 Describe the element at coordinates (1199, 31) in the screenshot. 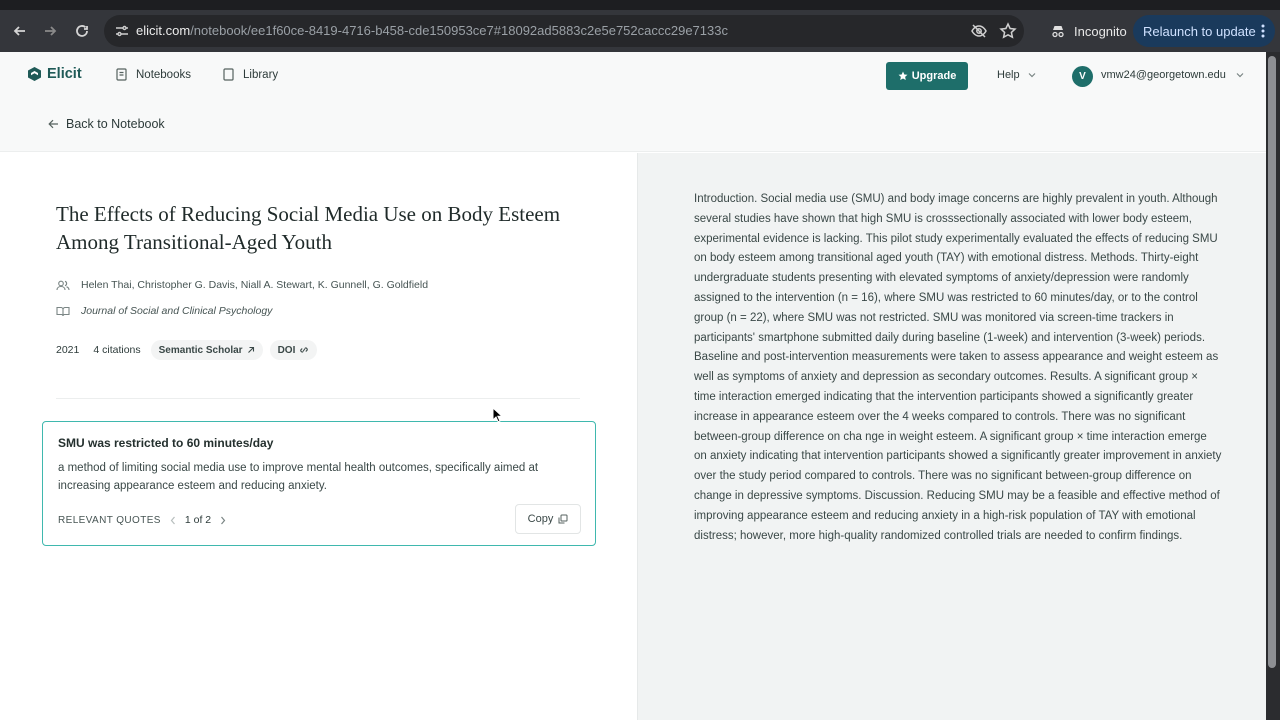

I see `relaunch-label: Relaunch to update` at that location.